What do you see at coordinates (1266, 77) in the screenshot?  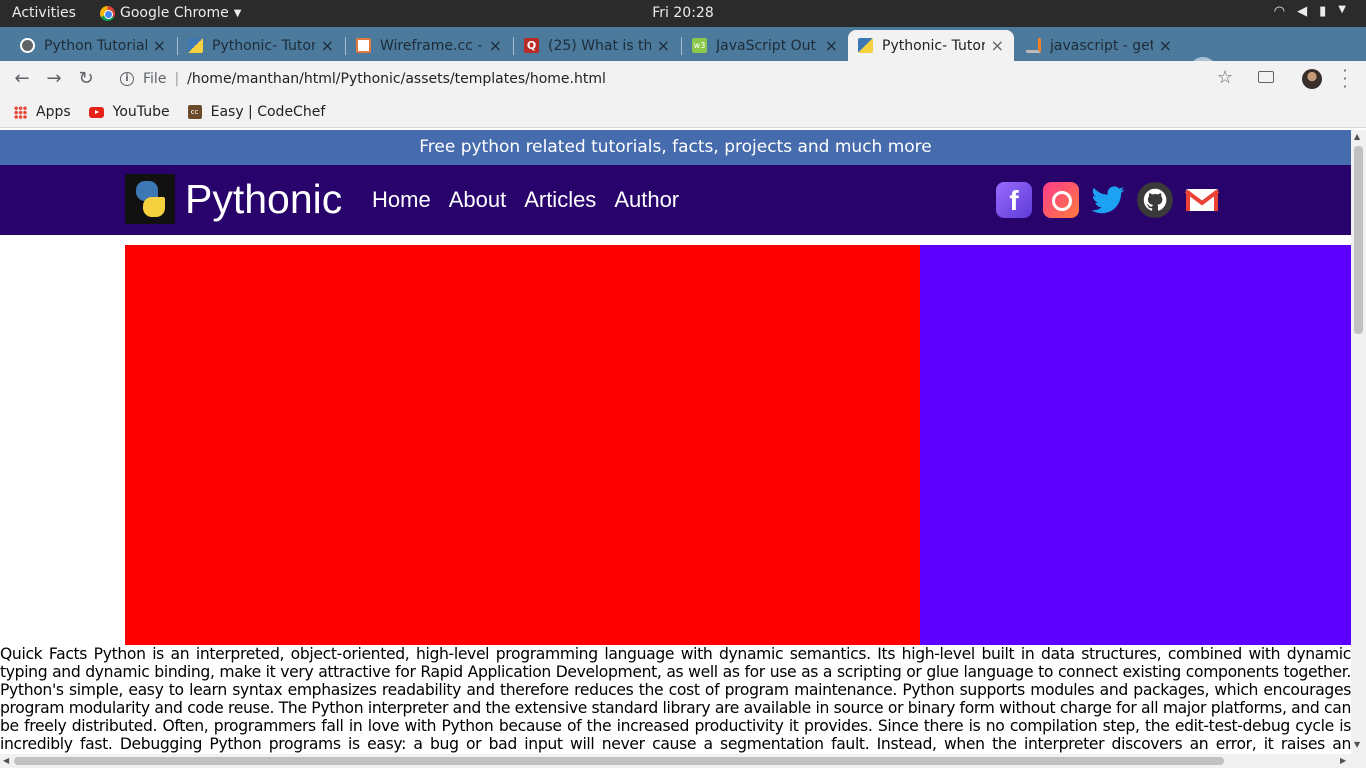 I see `cast-icon` at bounding box center [1266, 77].